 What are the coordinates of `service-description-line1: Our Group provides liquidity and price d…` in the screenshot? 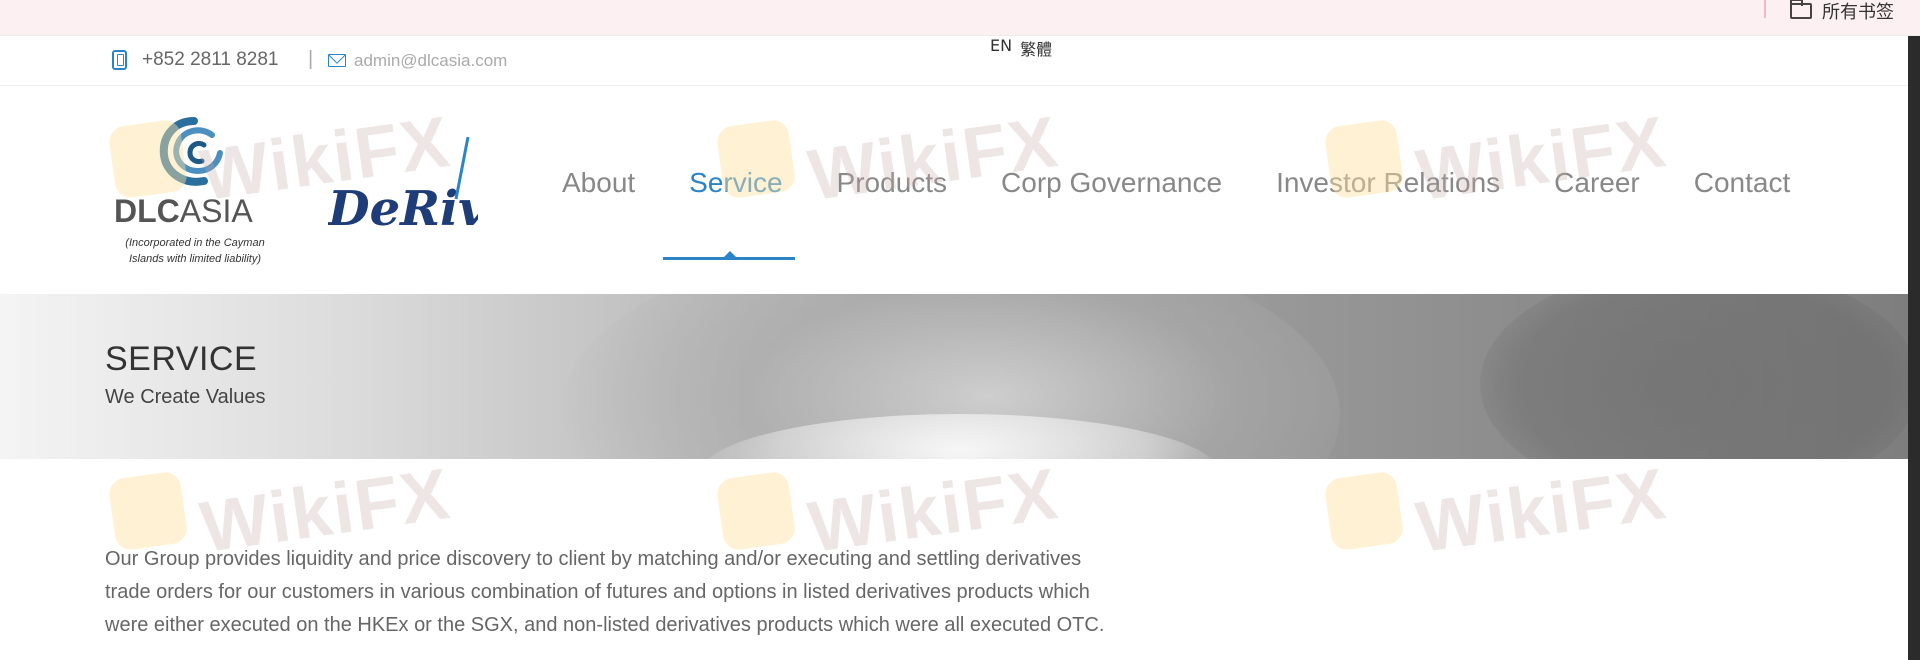 It's located at (593, 559).